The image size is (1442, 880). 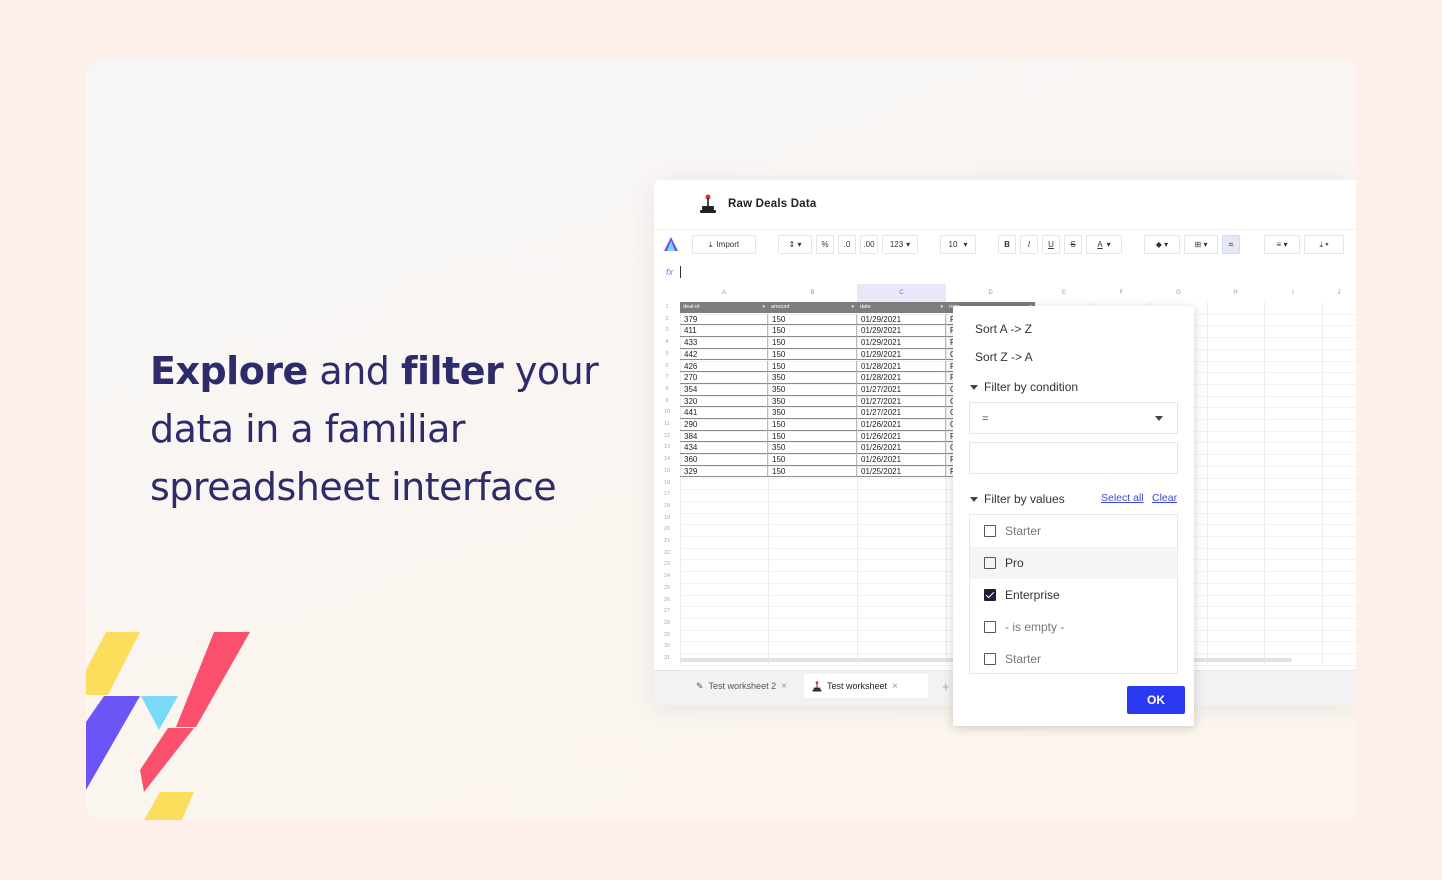 I want to click on column-header-h: H, so click(x=1235, y=295).